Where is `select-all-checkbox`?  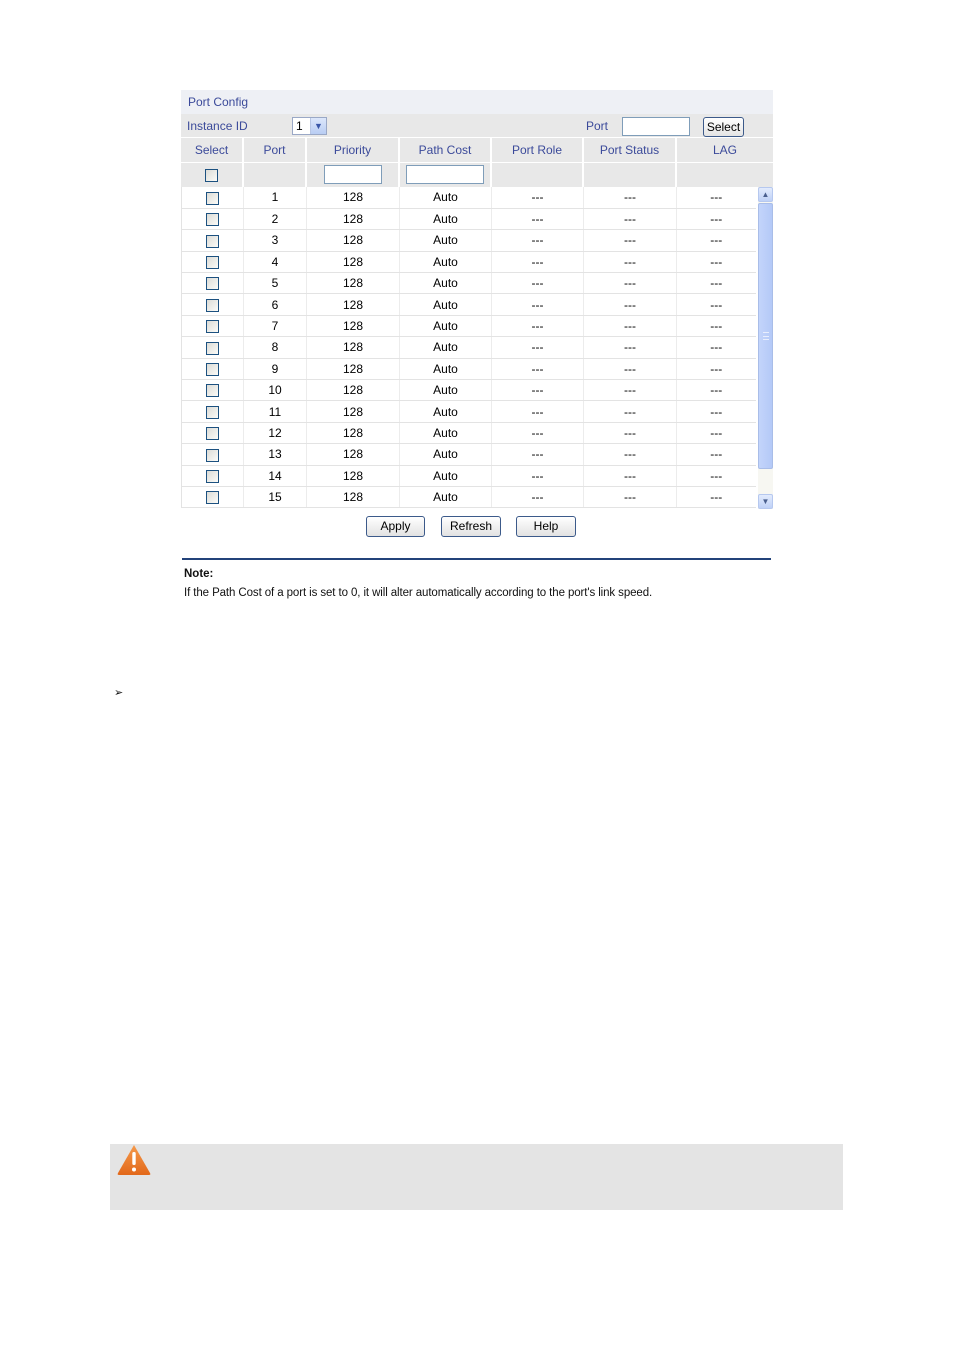 select-all-checkbox is located at coordinates (211, 175).